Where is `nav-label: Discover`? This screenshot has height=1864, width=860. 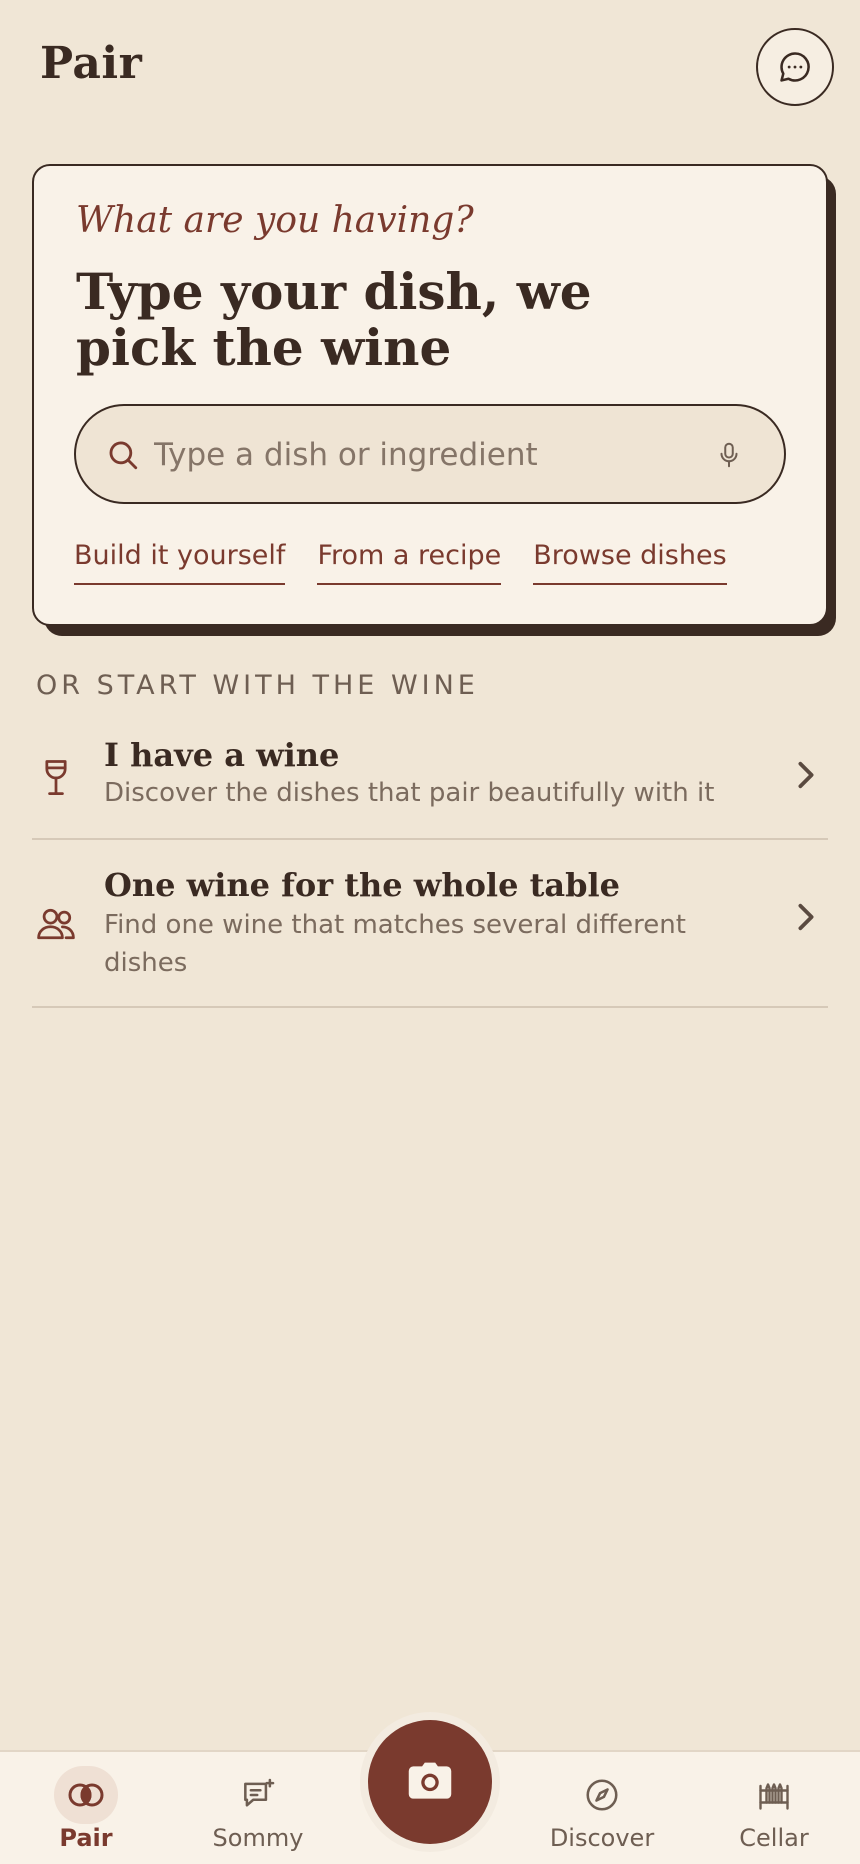
nav-label: Discover is located at coordinates (602, 1838).